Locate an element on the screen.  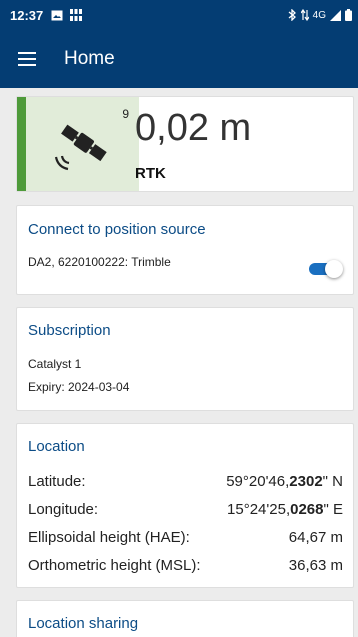
orthometric-height-row: Orthometric height (MSL): 36,63 m is located at coordinates (185, 565).